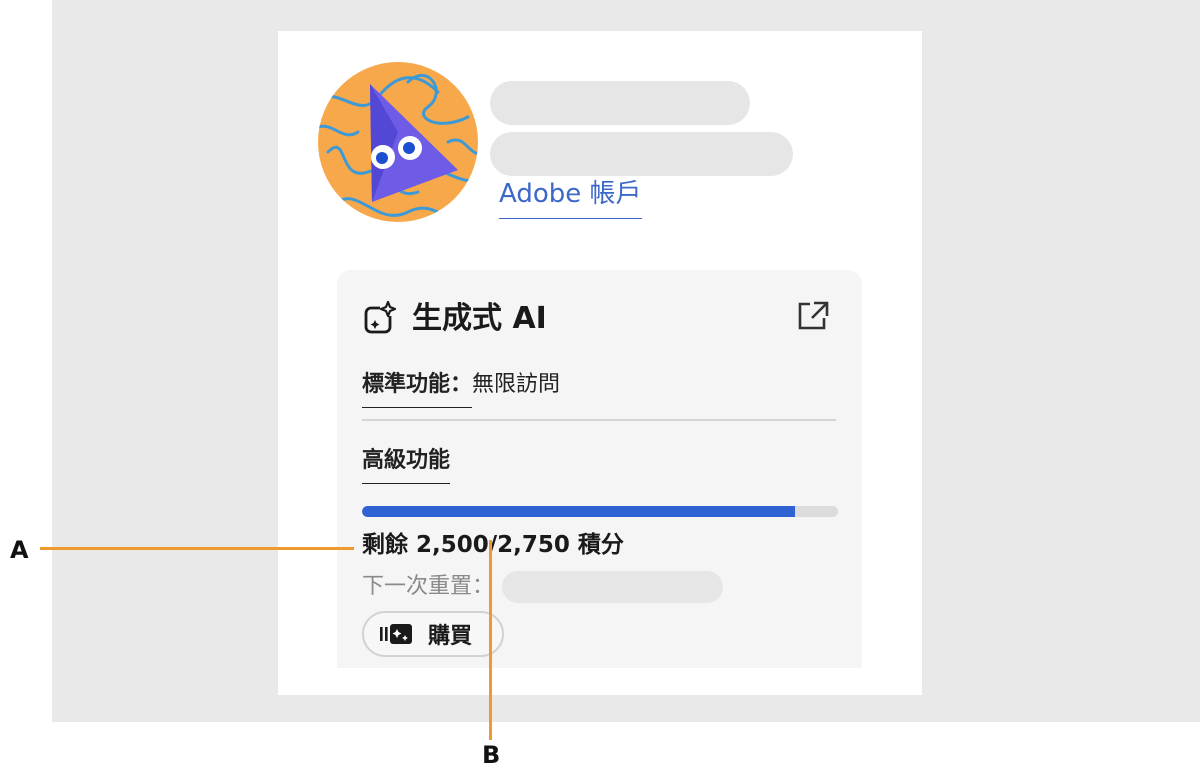 The width and height of the screenshot is (1200, 775). What do you see at coordinates (417, 388) in the screenshot?
I see `standard-features-label: 標準功能：` at bounding box center [417, 388].